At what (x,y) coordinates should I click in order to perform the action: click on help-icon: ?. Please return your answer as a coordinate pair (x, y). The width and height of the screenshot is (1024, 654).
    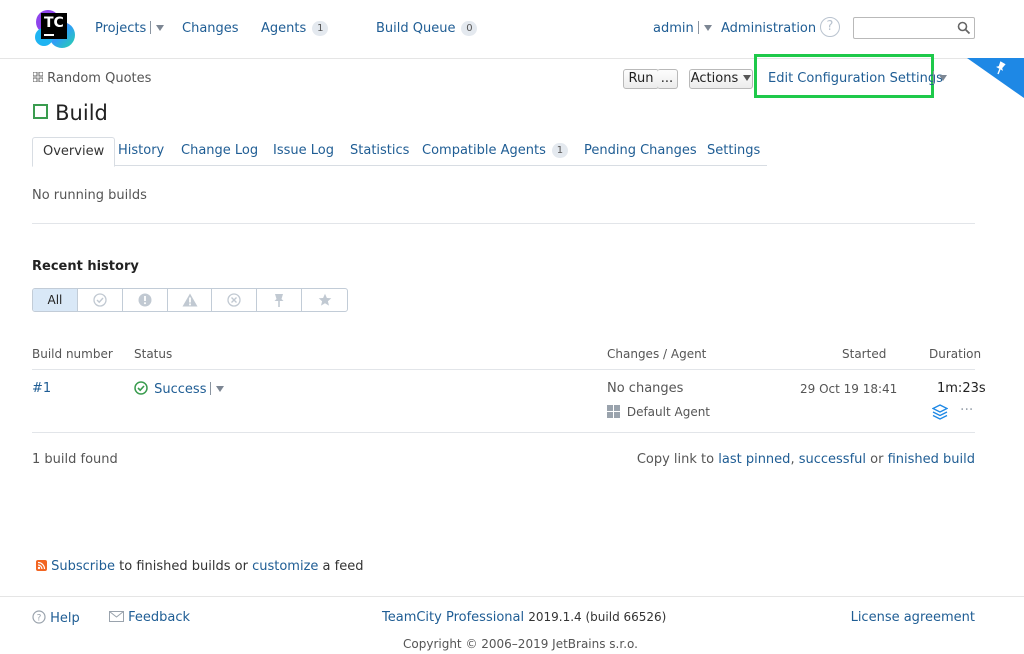
    Looking at the image, I should click on (830, 27).